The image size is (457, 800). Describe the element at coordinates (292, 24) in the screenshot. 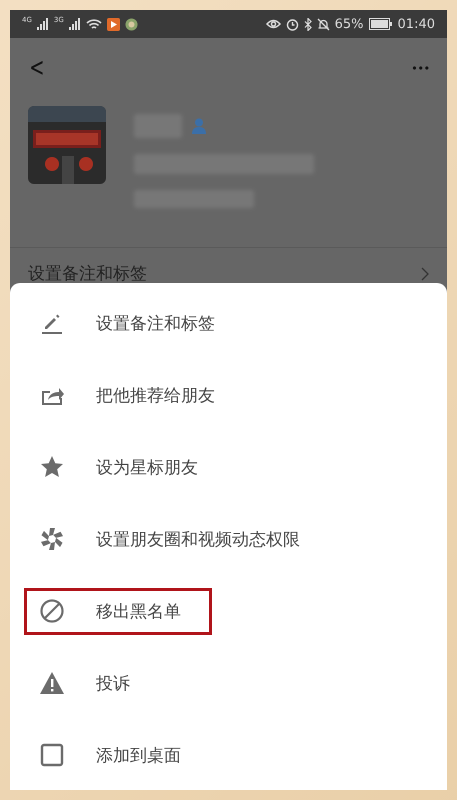

I see `alarm-icon` at that location.